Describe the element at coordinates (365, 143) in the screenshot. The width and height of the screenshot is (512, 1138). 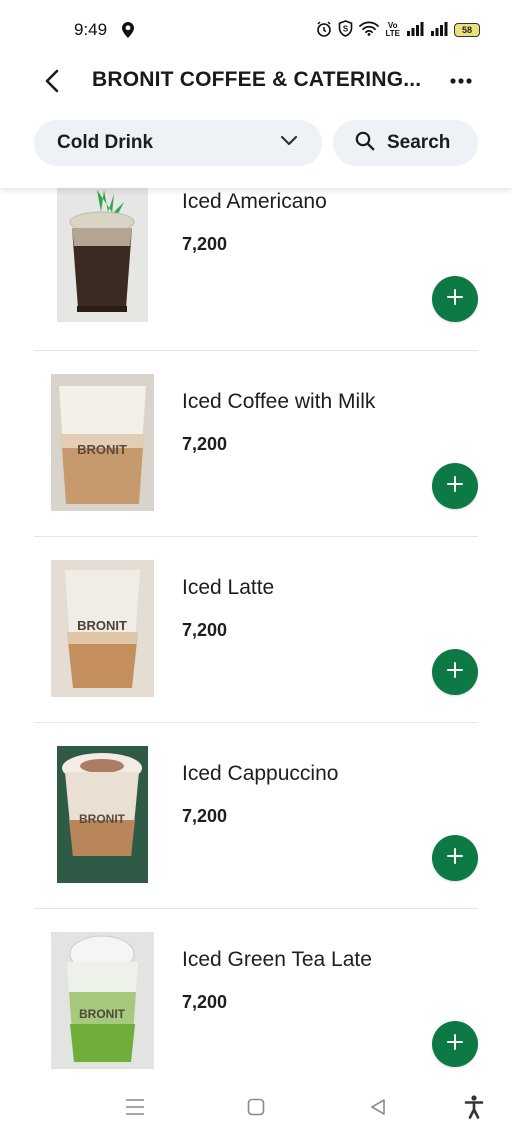
I see `search-icon` at that location.